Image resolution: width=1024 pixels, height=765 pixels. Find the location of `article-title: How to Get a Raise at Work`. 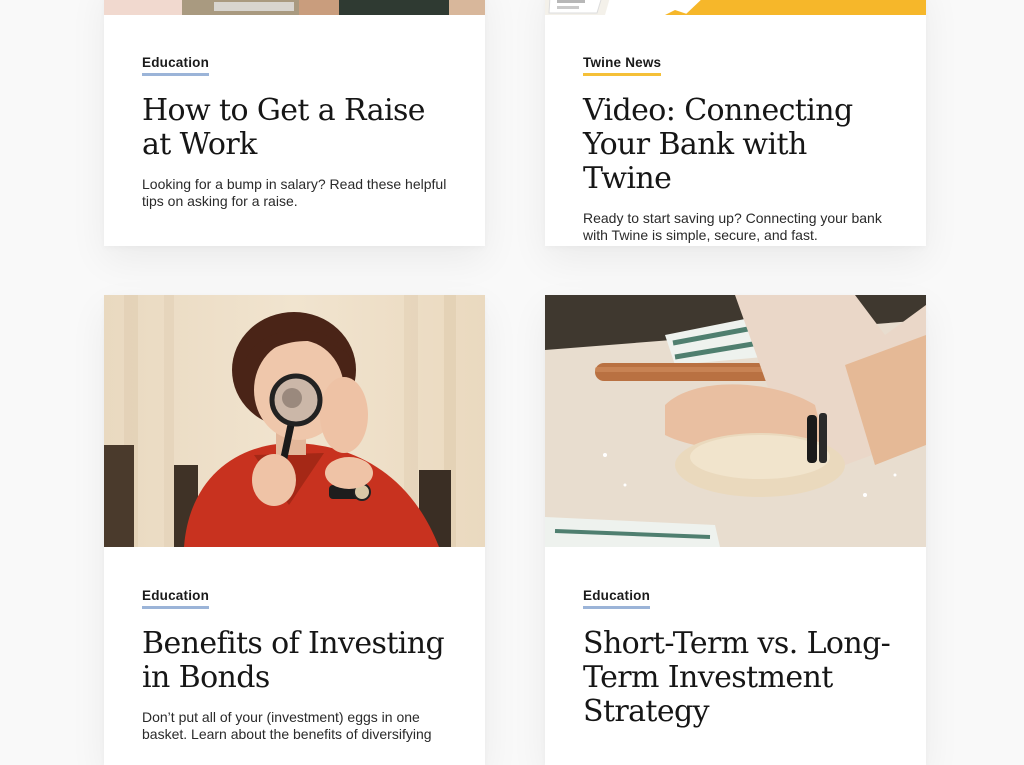

article-title: How to Get a Raise at Work is located at coordinates (298, 128).